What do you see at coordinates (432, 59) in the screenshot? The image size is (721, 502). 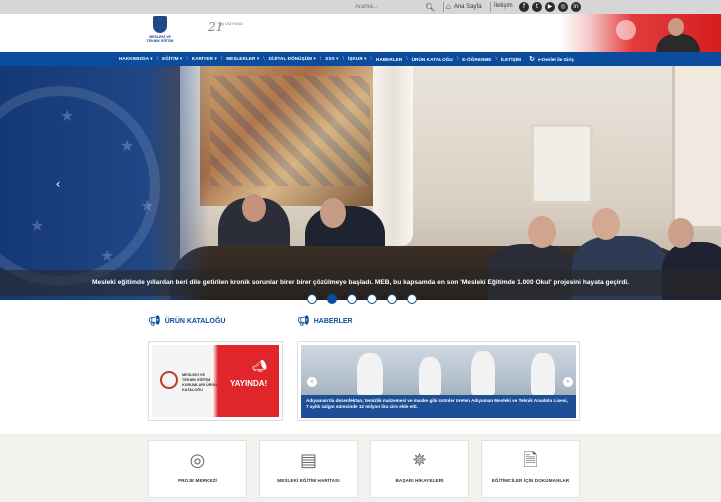 I see `nav-item-urun-katalogu: ÜRÜN KATALOĞU` at bounding box center [432, 59].